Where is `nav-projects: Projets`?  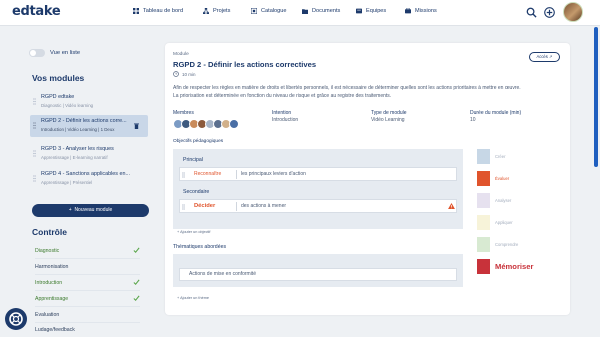
nav-projects: Projets is located at coordinates (216, 11).